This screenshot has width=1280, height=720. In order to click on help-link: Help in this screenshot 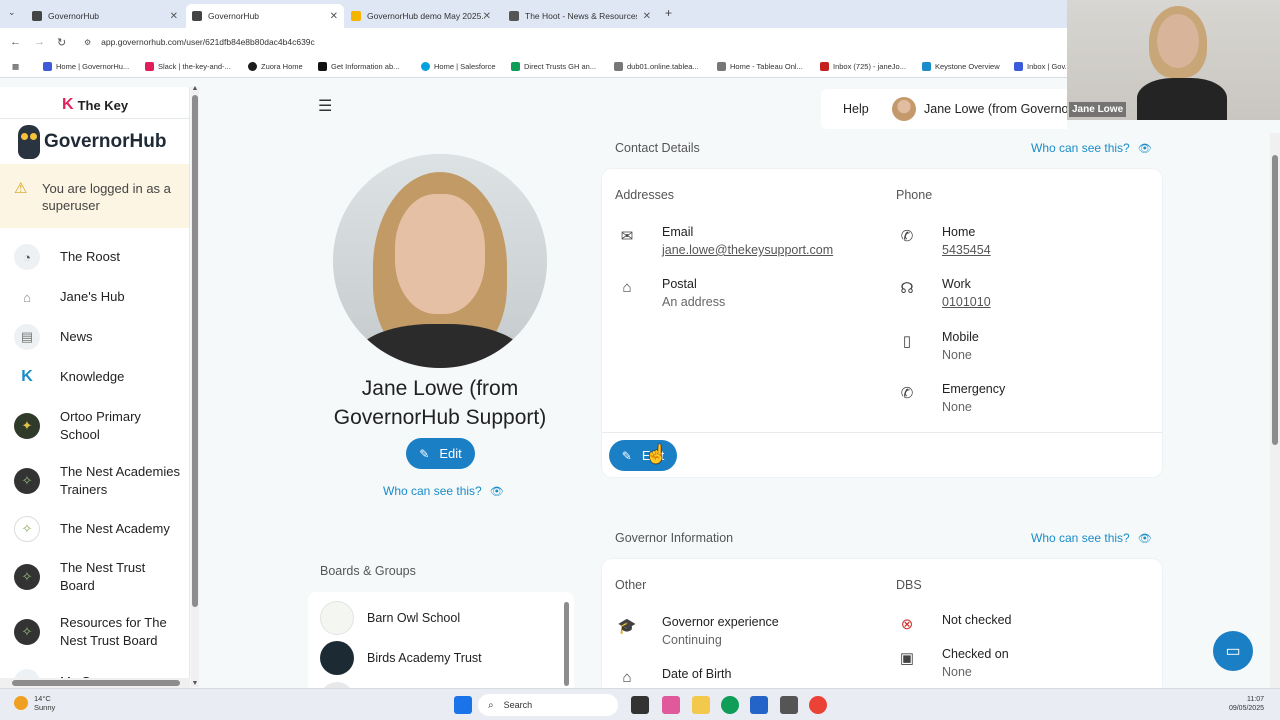, I will do `click(856, 109)`.